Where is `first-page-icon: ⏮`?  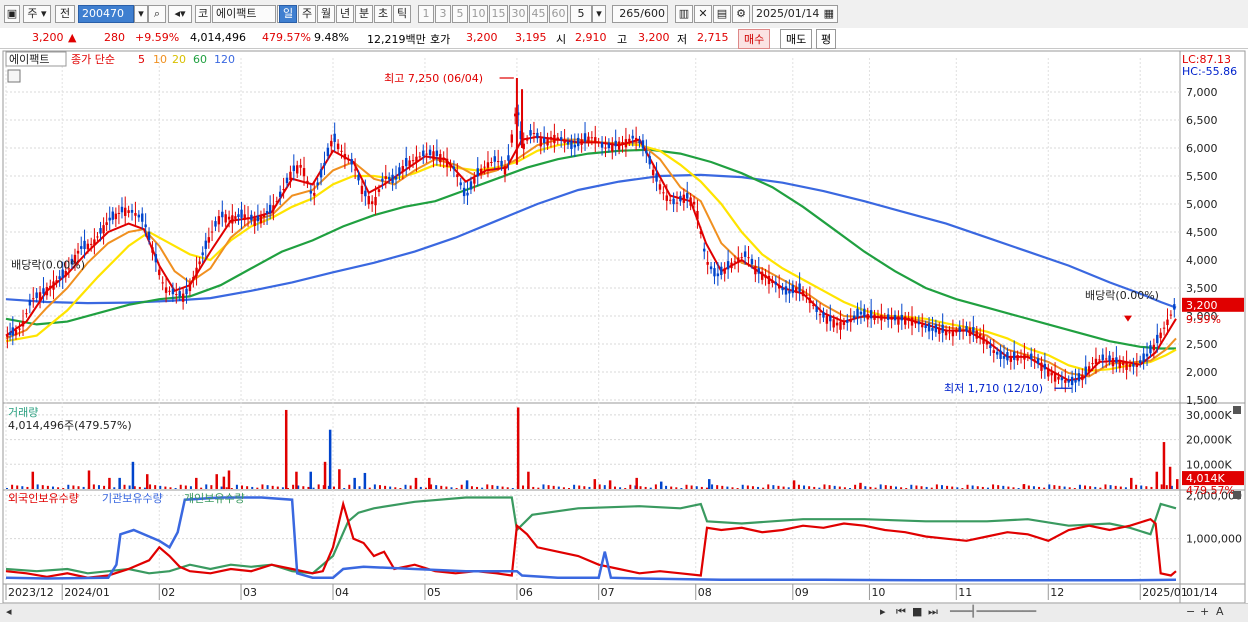 first-page-icon: ⏮ is located at coordinates (901, 612).